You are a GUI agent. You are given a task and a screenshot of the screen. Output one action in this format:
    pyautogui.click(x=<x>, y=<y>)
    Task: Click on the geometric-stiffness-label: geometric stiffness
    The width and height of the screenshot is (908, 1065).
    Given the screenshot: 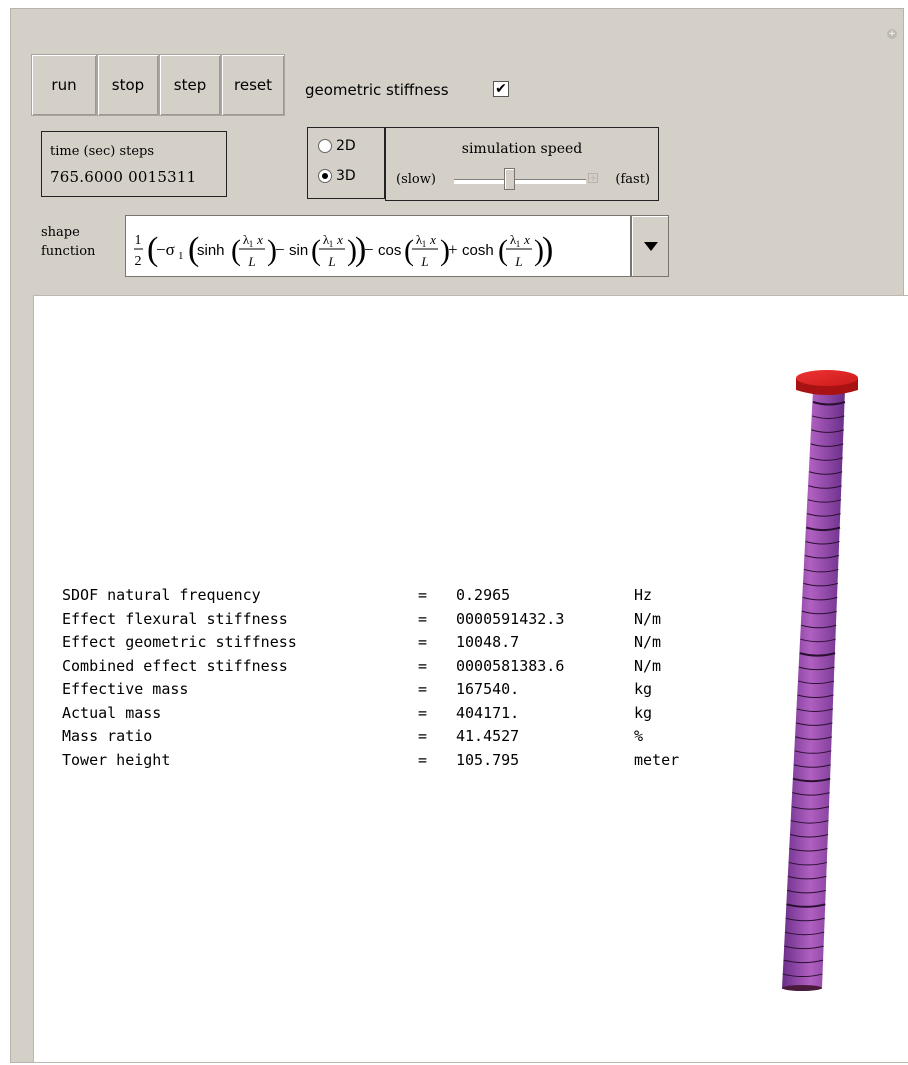 What is the action you would take?
    pyautogui.click(x=377, y=90)
    